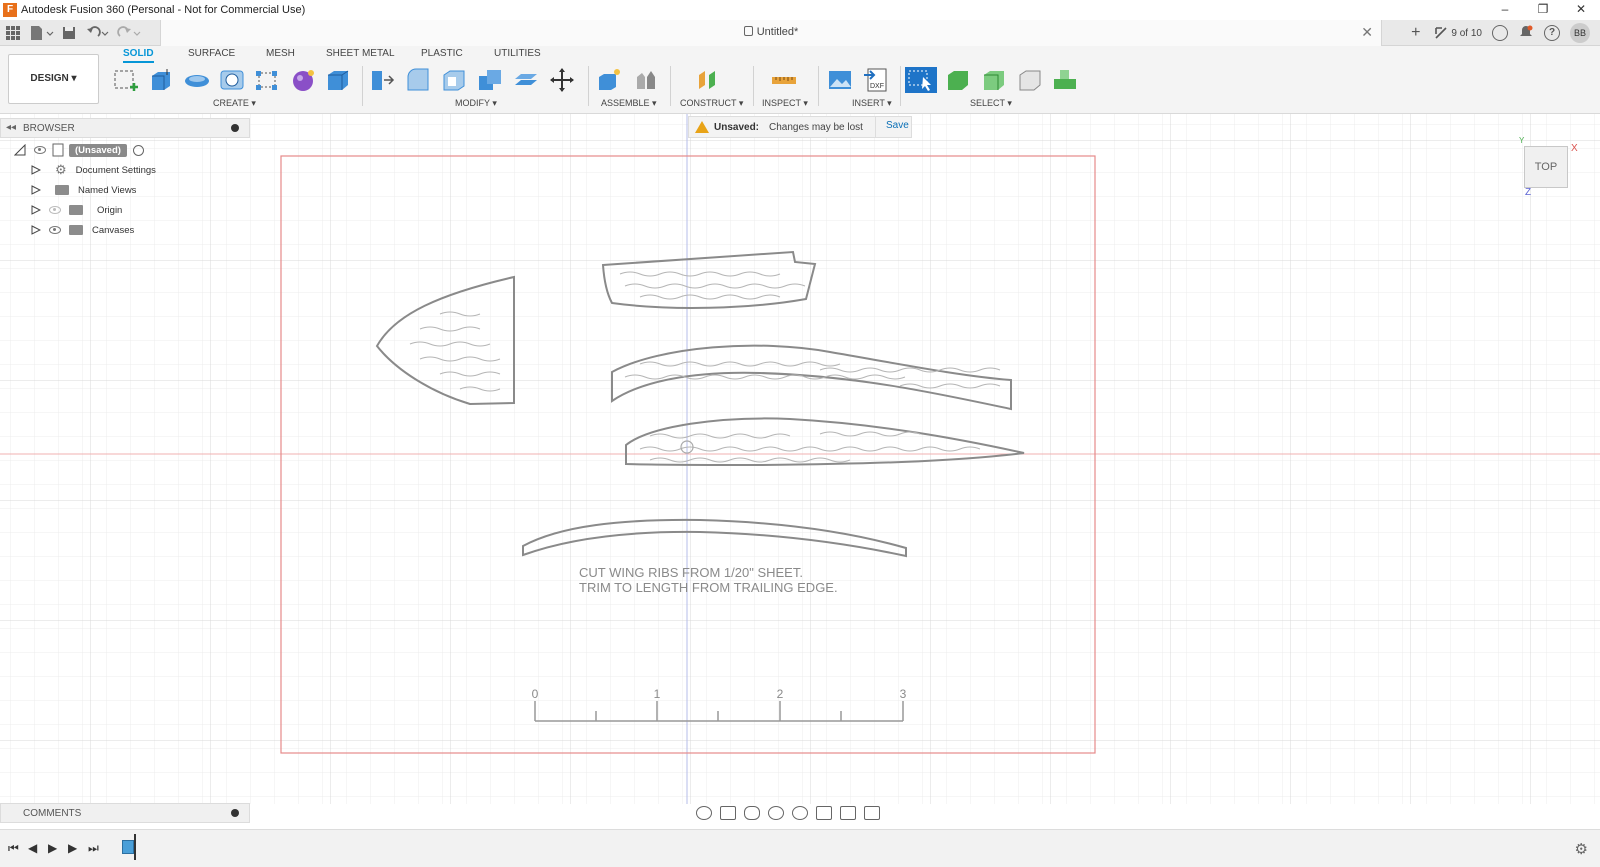  What do you see at coordinates (824, 813) in the screenshot?
I see `display-settings-icon` at bounding box center [824, 813].